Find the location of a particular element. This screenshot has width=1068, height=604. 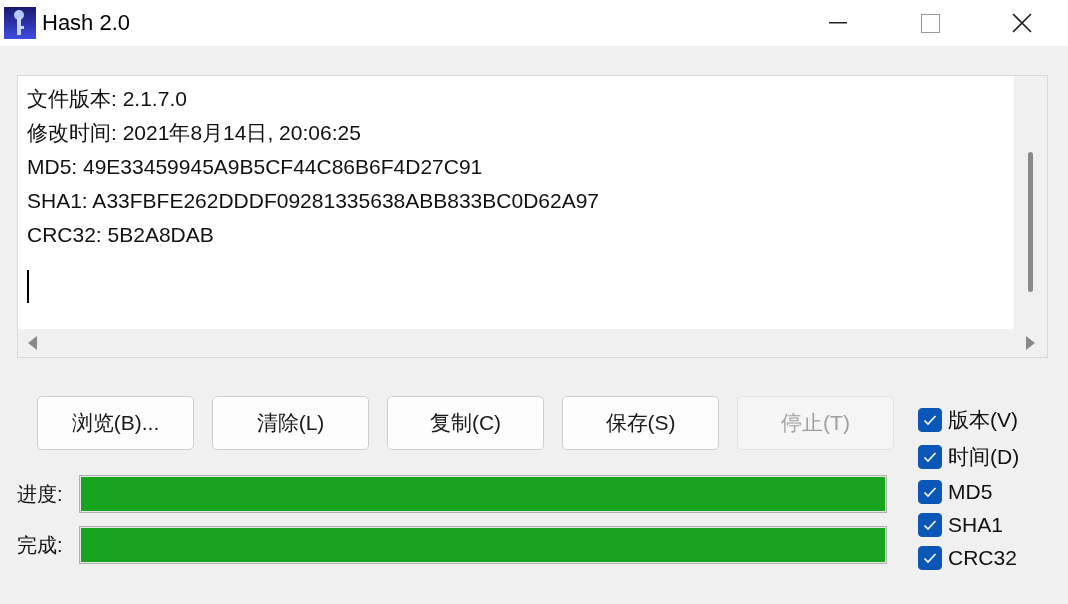

action-button: 保存(S) is located at coordinates (640, 423).